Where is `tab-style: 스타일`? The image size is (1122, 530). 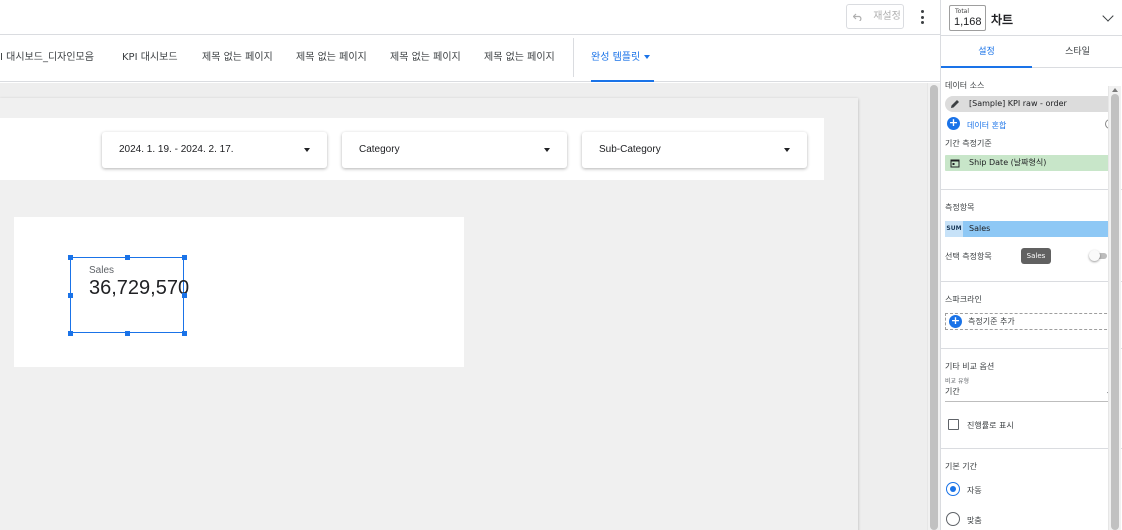
tab-style: 스타일 is located at coordinates (1077, 52).